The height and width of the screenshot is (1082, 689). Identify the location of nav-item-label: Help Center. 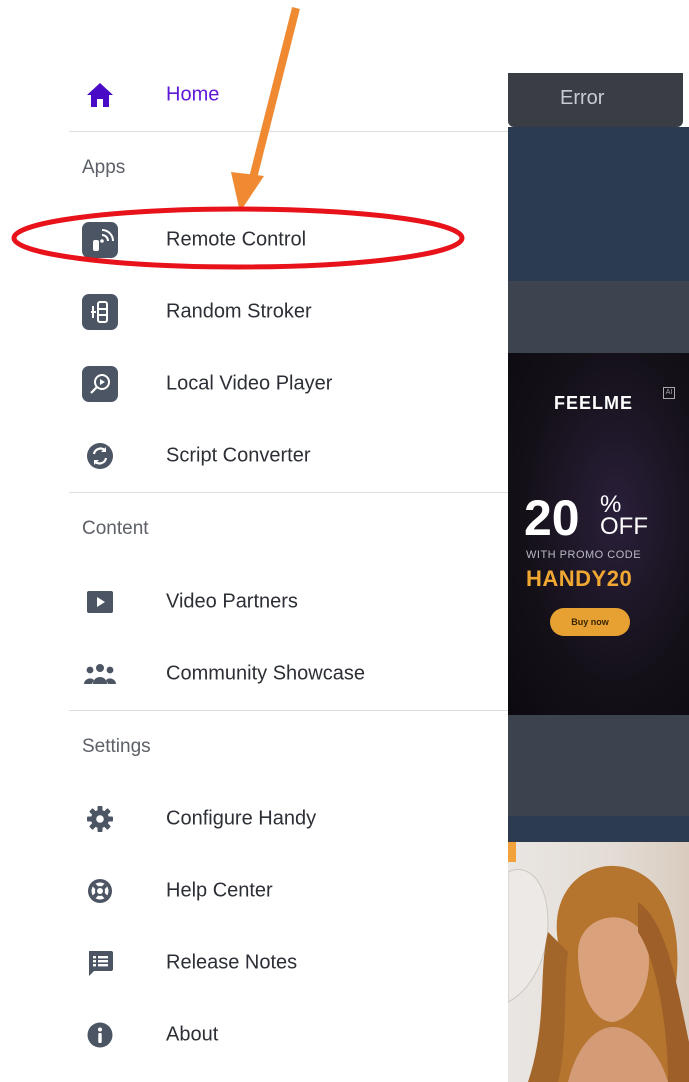
(219, 890).